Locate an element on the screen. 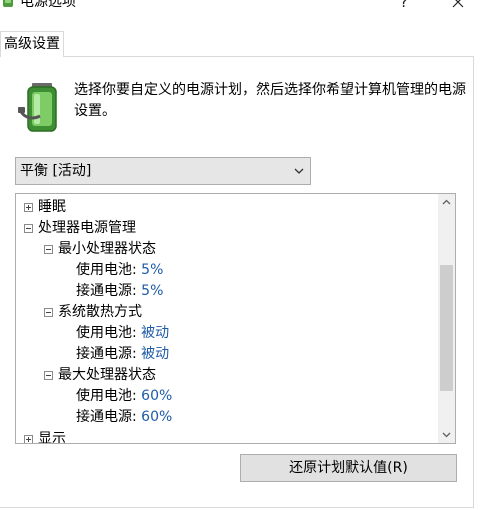  tree-item-min-processor-state: 最小处理器状态 is located at coordinates (107, 249).